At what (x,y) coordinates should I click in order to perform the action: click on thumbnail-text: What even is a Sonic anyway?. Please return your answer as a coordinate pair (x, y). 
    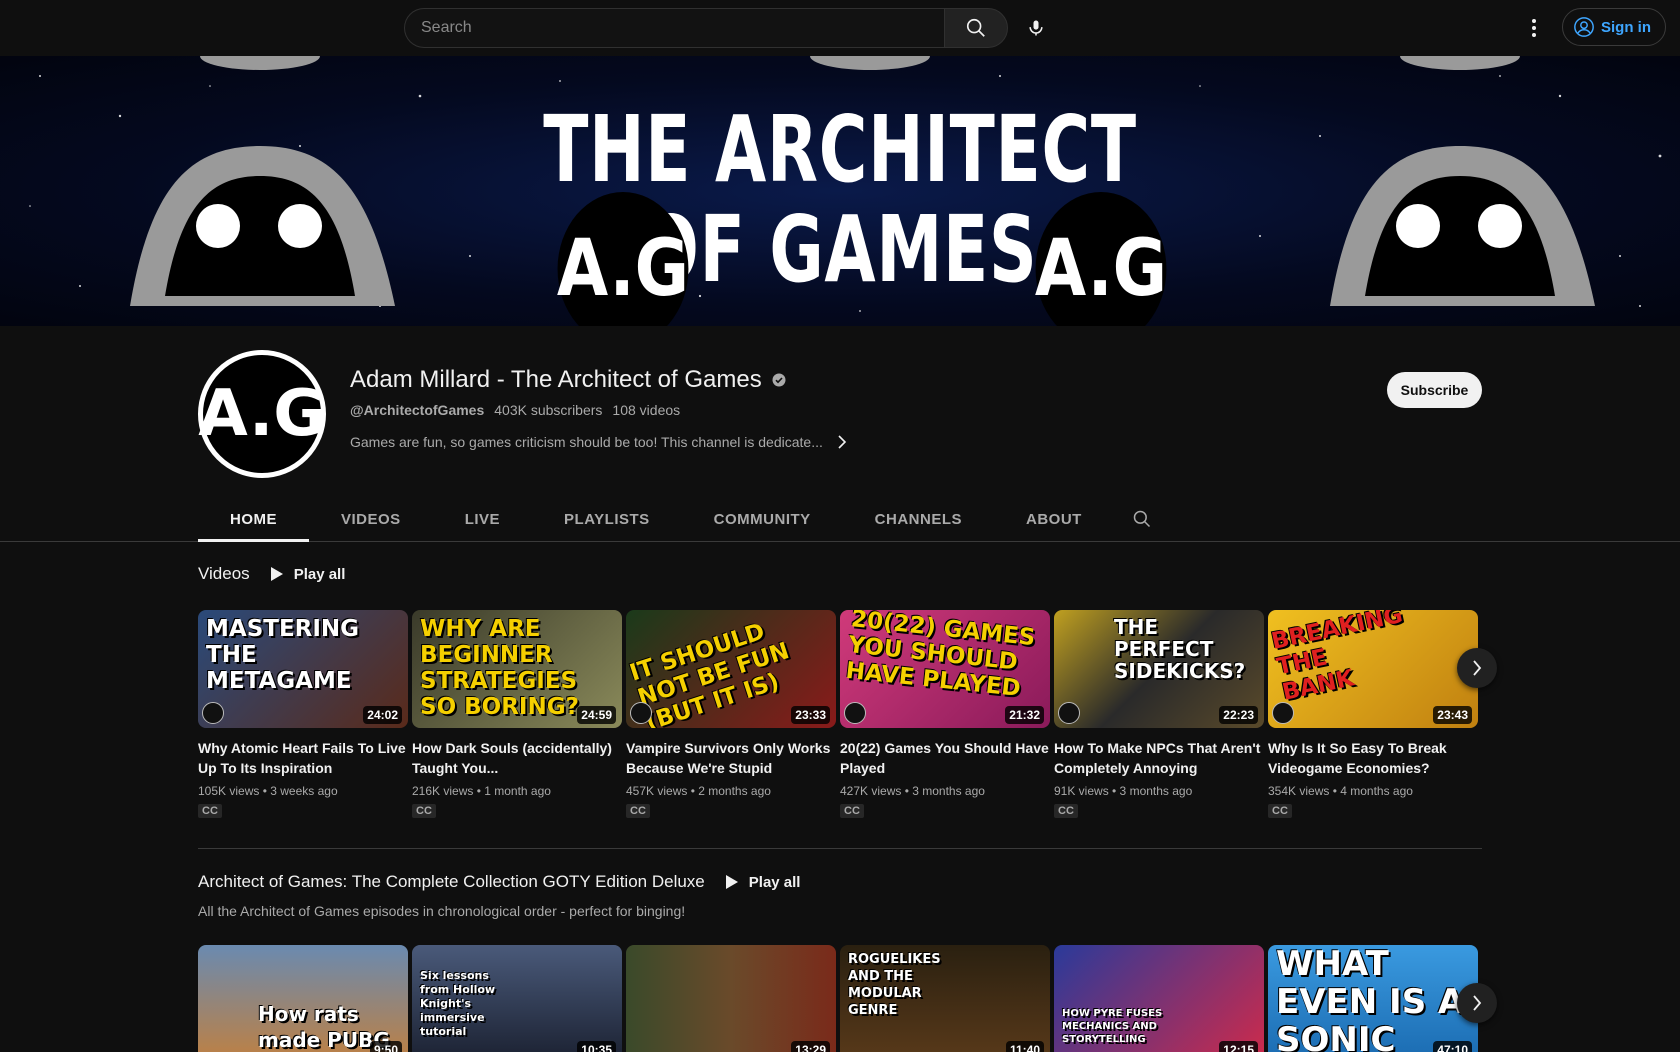
    Looking at the image, I should click on (1370, 998).